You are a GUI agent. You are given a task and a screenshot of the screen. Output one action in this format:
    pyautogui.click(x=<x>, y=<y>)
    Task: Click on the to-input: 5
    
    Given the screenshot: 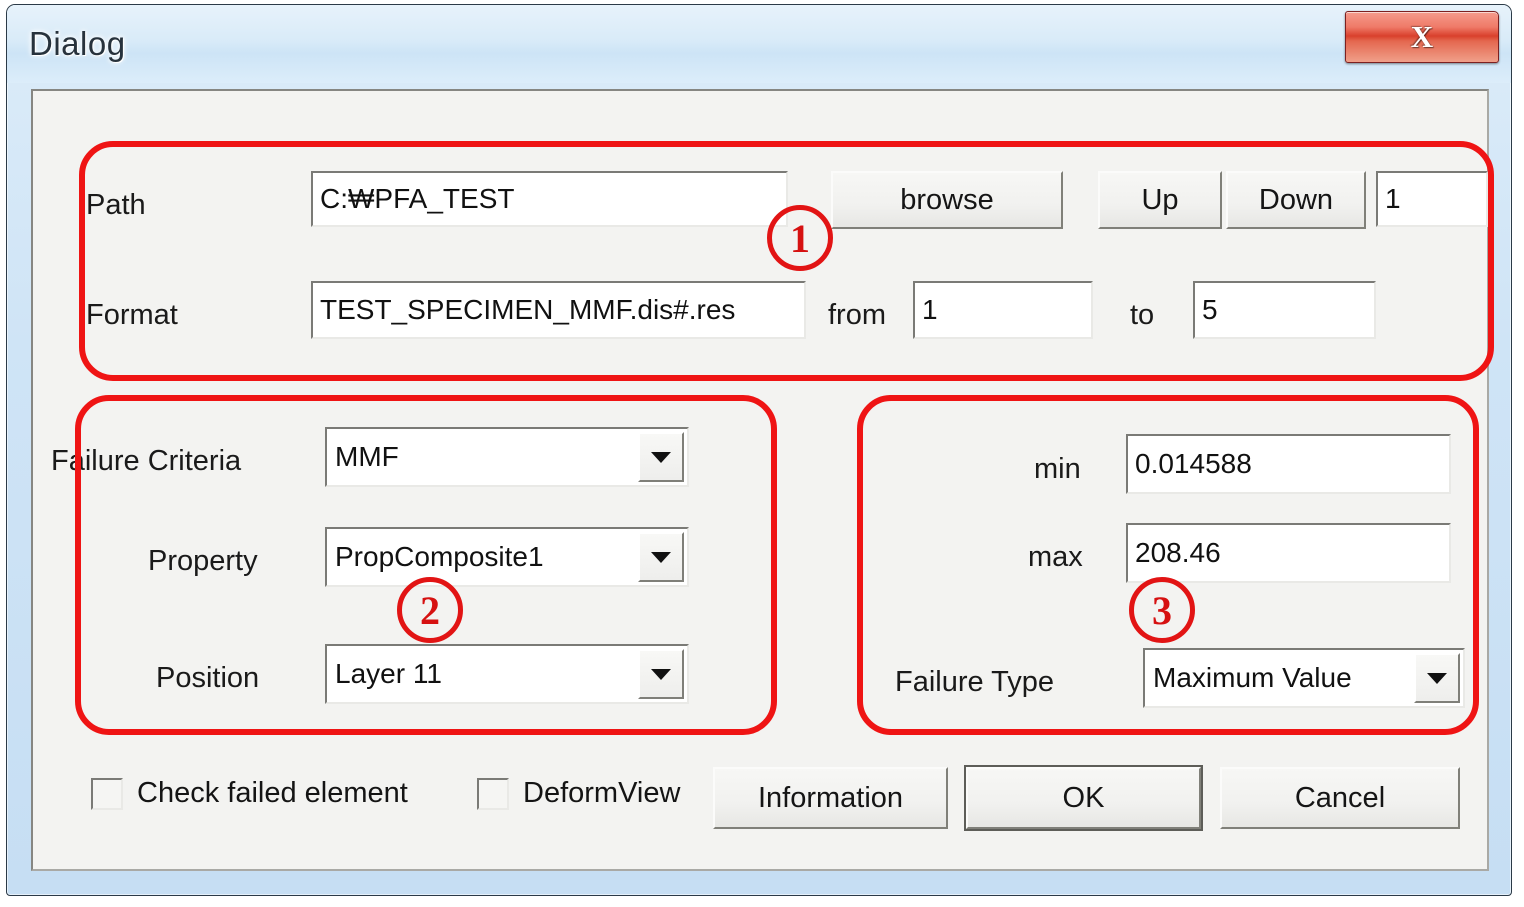 What is the action you would take?
    pyautogui.click(x=1284, y=310)
    